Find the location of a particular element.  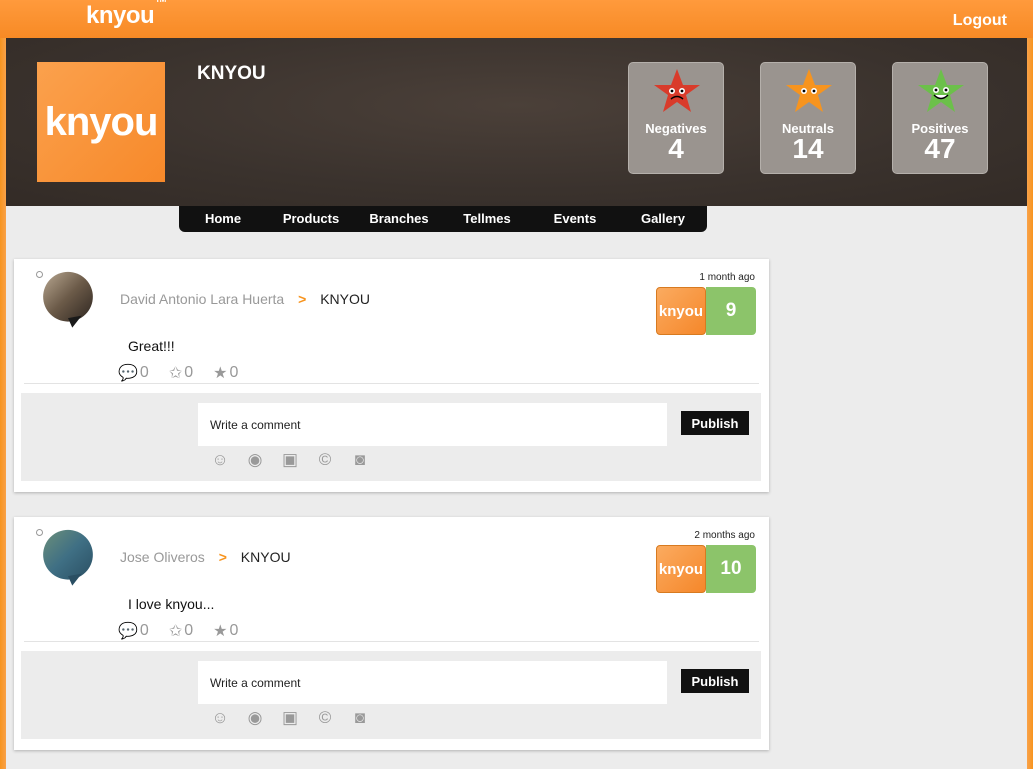

post-header: Jose Oliveros > KNYOU is located at coordinates (205, 557).